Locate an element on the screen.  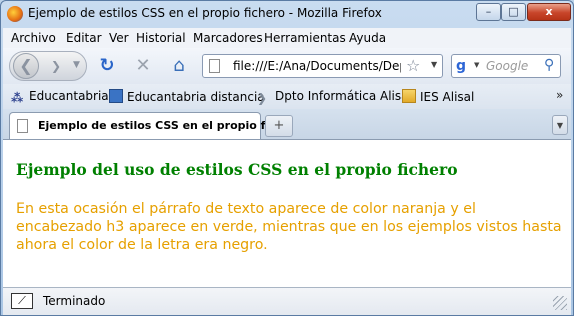
menu-archivo: Archivo is located at coordinates (33, 38).